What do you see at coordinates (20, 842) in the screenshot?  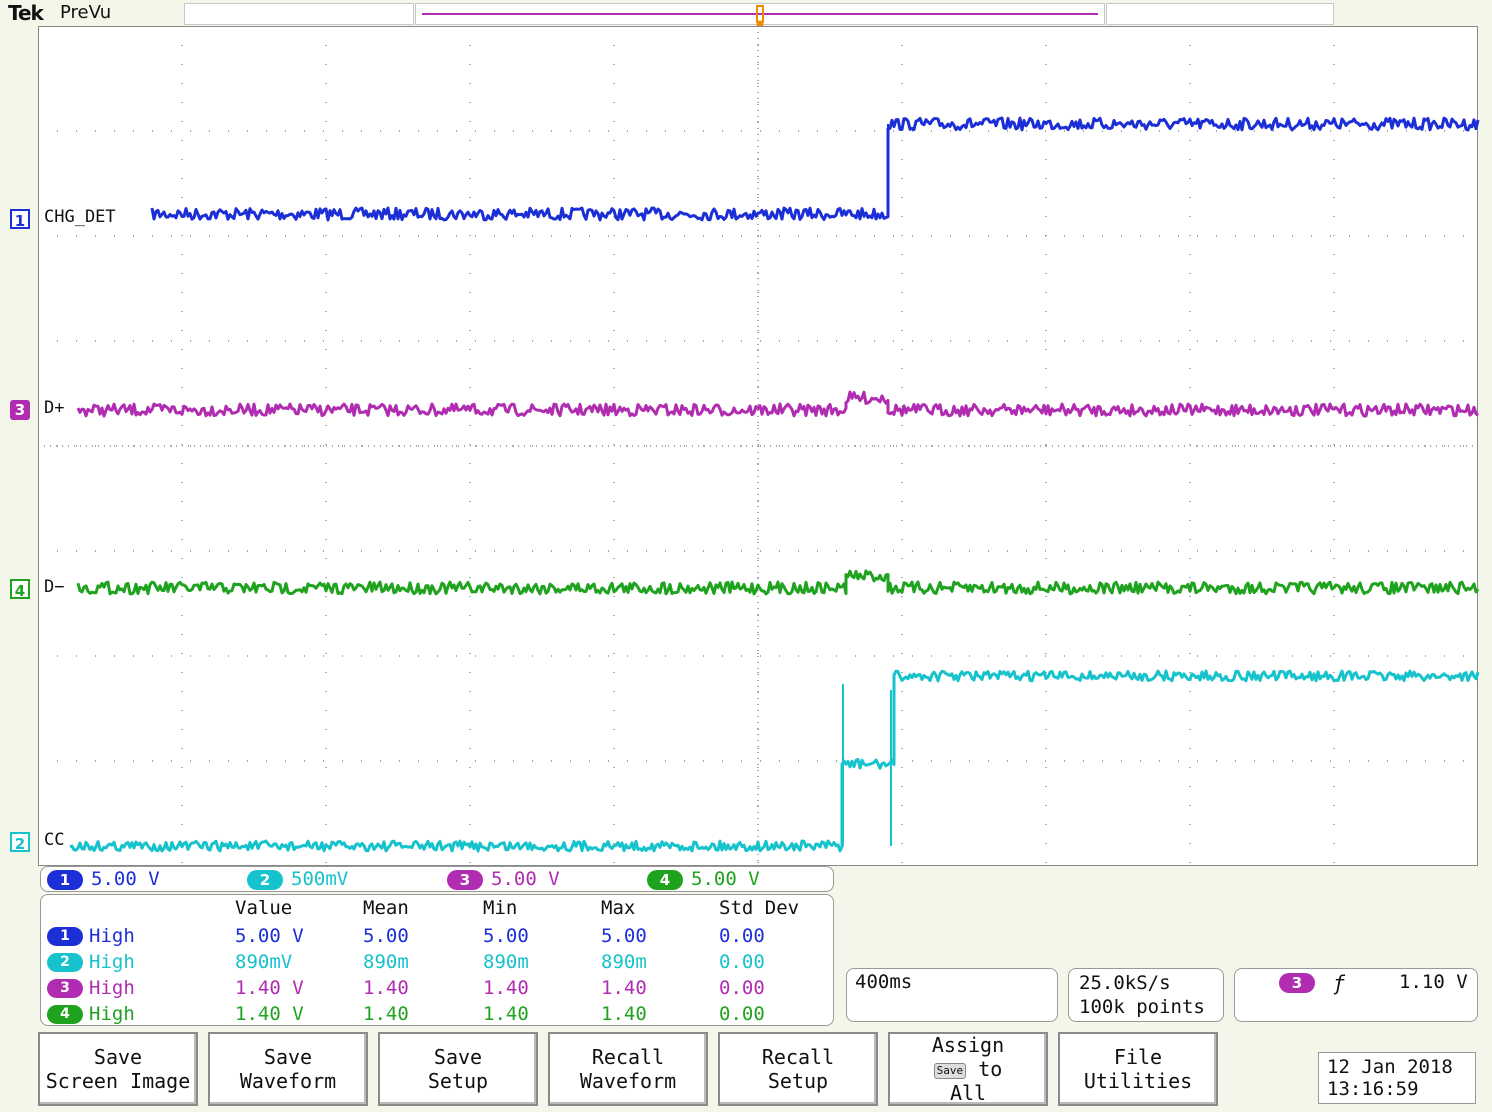 I see `ch2-ground-marker: 2` at bounding box center [20, 842].